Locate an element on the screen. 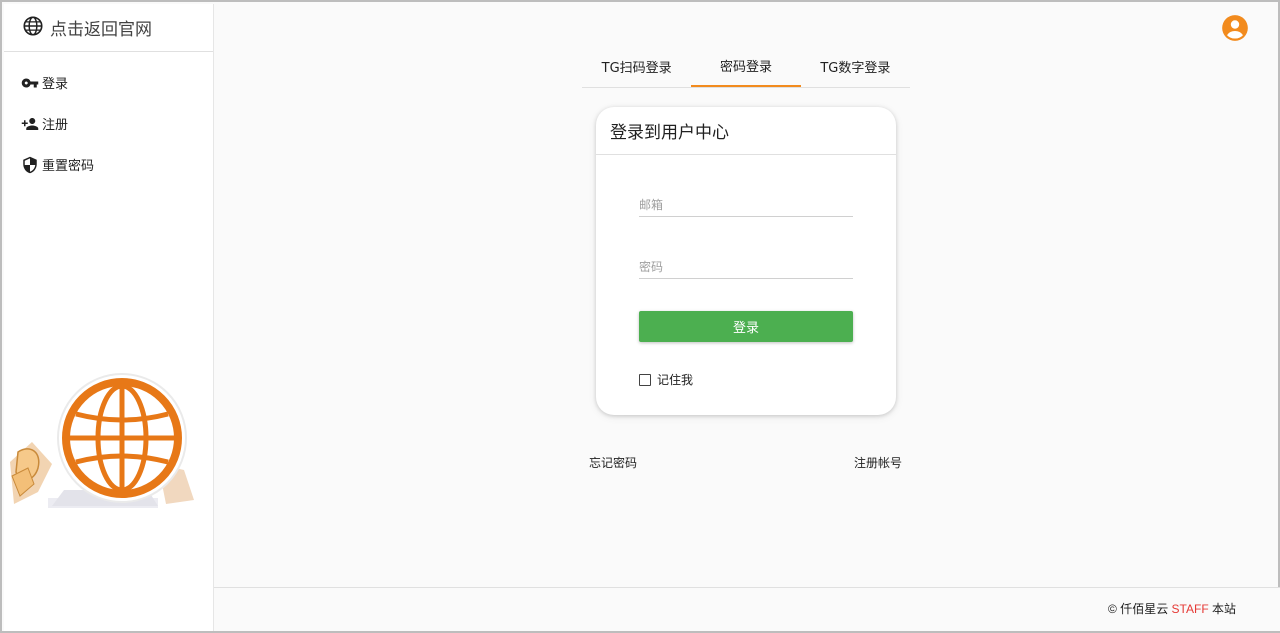 This screenshot has height=633, width=1280. account-circle-icon is located at coordinates (1235, 30).